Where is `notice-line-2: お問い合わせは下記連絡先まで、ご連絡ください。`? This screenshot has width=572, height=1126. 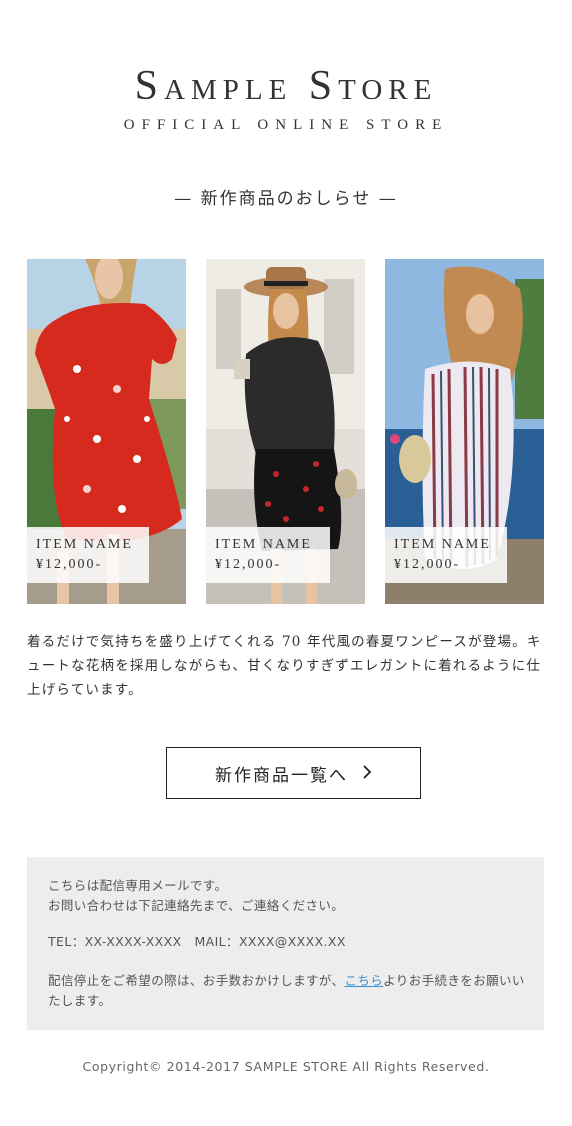 notice-line-2: お問い合わせは下記連絡先まで、ご連絡ください。 is located at coordinates (196, 905).